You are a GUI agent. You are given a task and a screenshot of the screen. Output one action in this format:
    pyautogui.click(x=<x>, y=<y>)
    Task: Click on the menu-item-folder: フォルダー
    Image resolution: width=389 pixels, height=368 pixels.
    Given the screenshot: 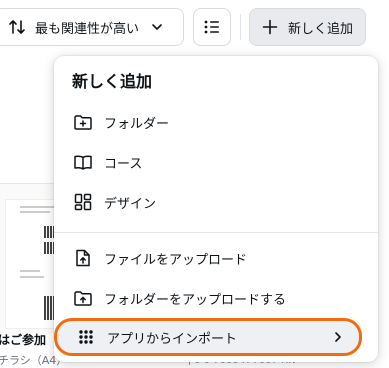 What is the action you would take?
    pyautogui.click(x=216, y=122)
    